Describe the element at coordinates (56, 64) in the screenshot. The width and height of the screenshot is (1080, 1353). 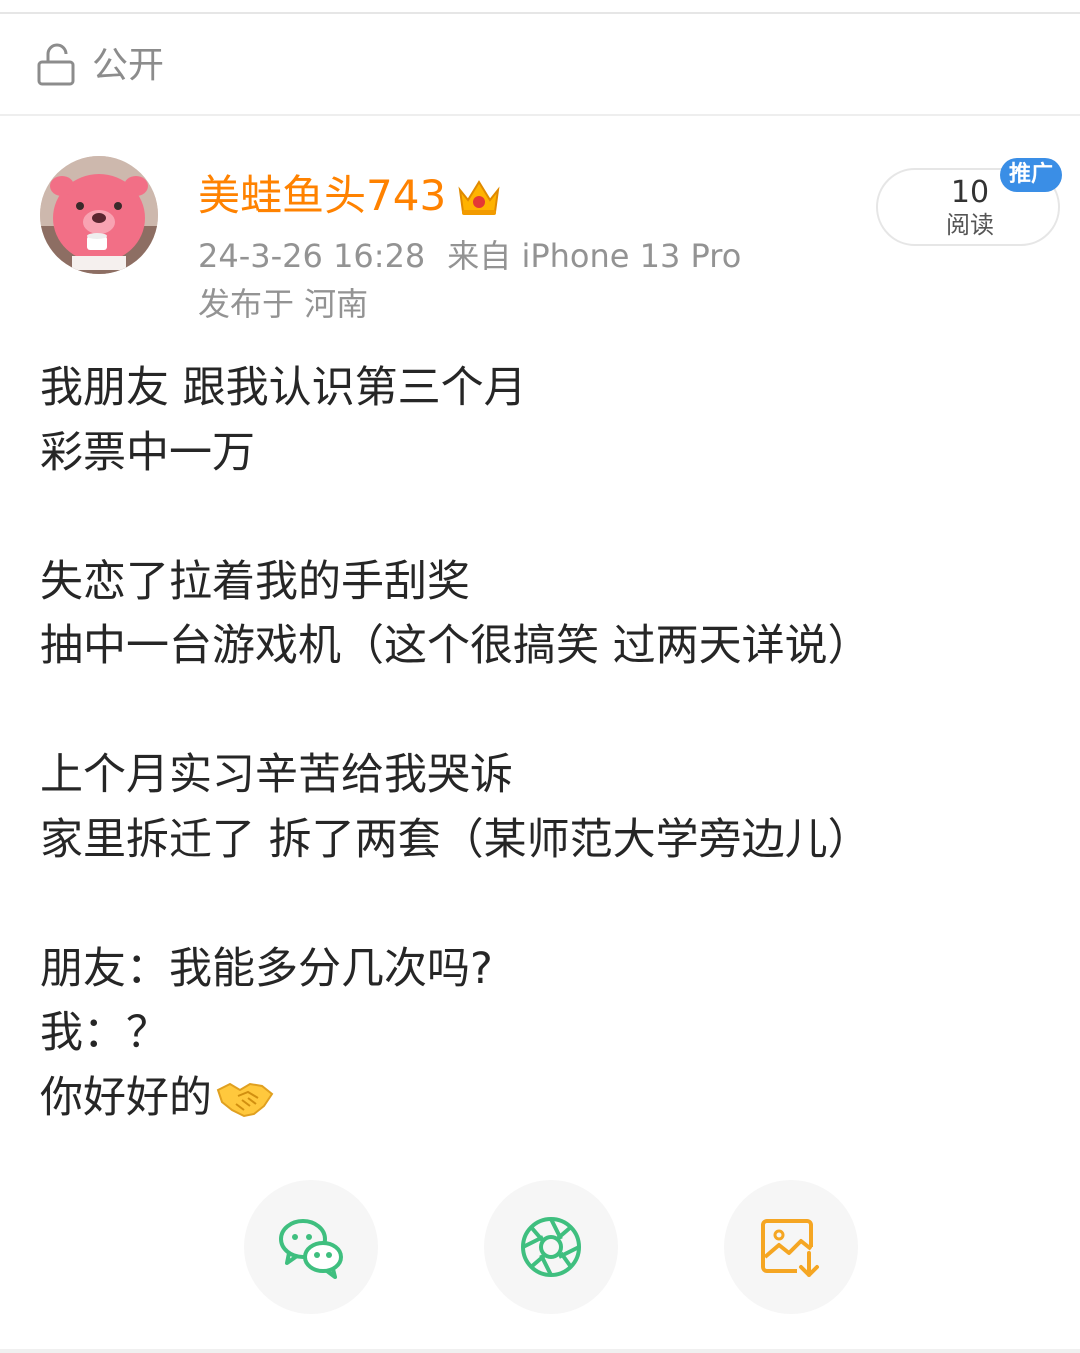
I see `unlock-icon` at that location.